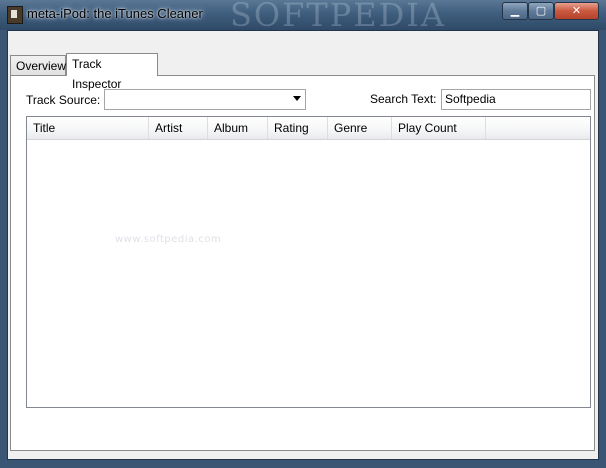 The image size is (606, 468). Describe the element at coordinates (297, 98) in the screenshot. I see `chevron-down-icon` at that location.